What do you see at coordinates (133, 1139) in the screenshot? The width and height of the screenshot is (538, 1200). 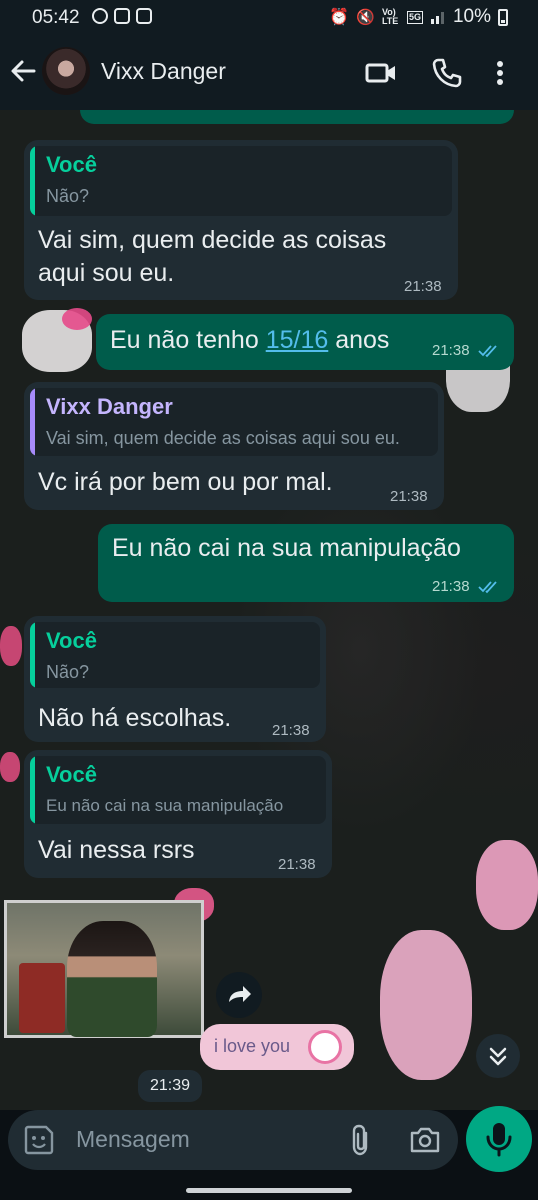 I see `message-placeholder: Mensagem` at bounding box center [133, 1139].